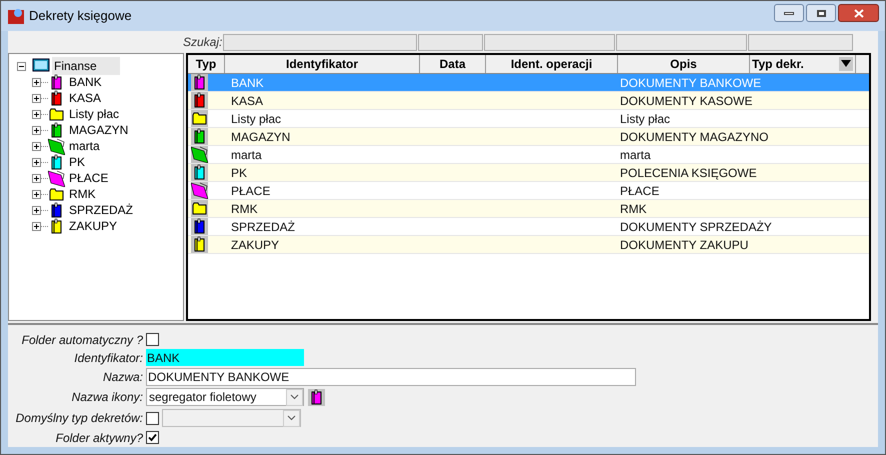  I want to click on table-cell-text: BANK, so click(247, 83).